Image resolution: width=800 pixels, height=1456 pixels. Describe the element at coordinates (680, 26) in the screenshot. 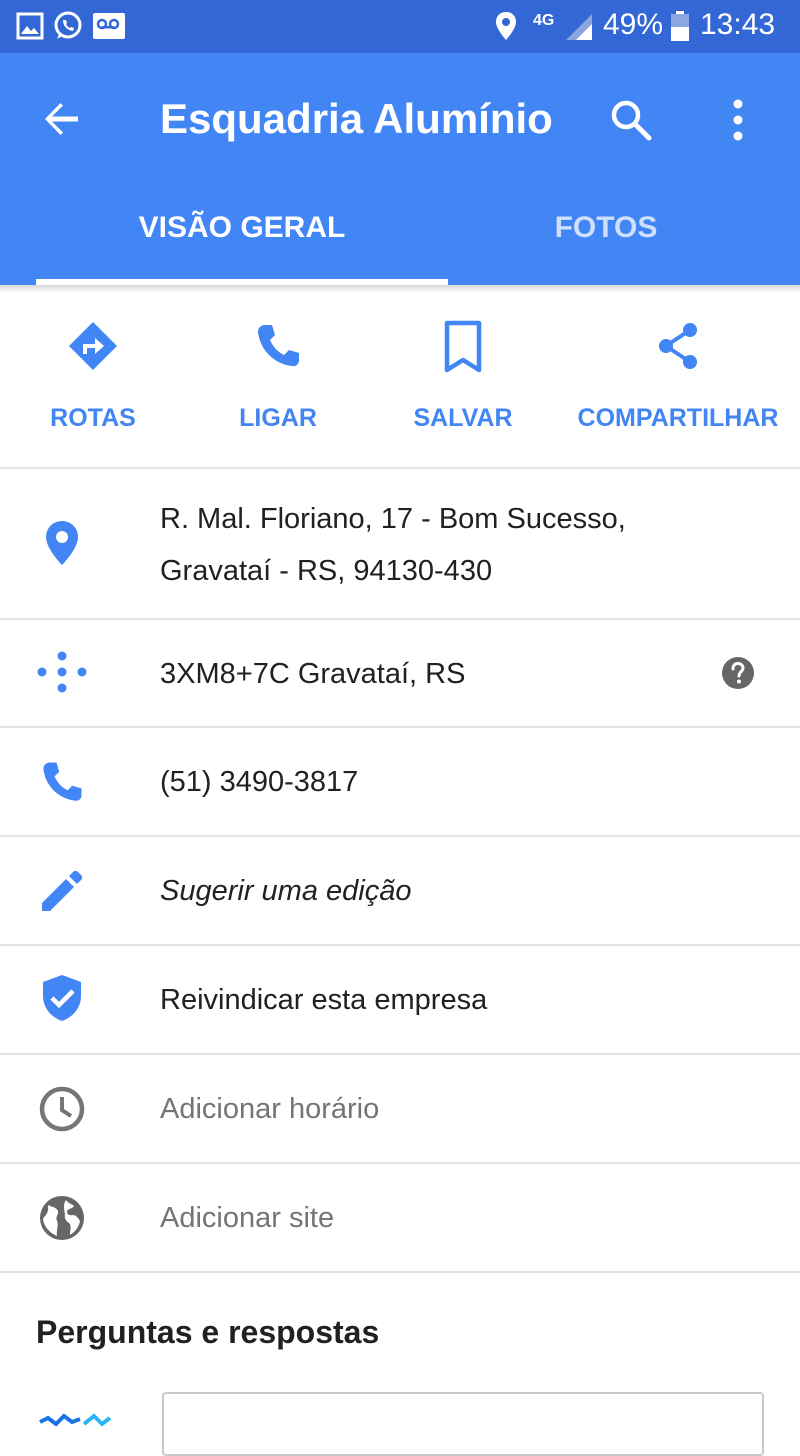

I see `battery-icon` at that location.